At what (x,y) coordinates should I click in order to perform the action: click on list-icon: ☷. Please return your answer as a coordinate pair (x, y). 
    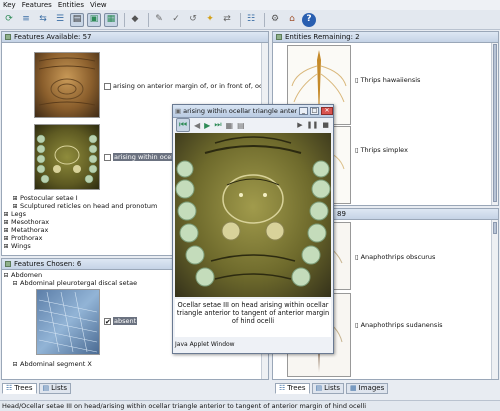
    Looking at the image, I should click on (251, 20).